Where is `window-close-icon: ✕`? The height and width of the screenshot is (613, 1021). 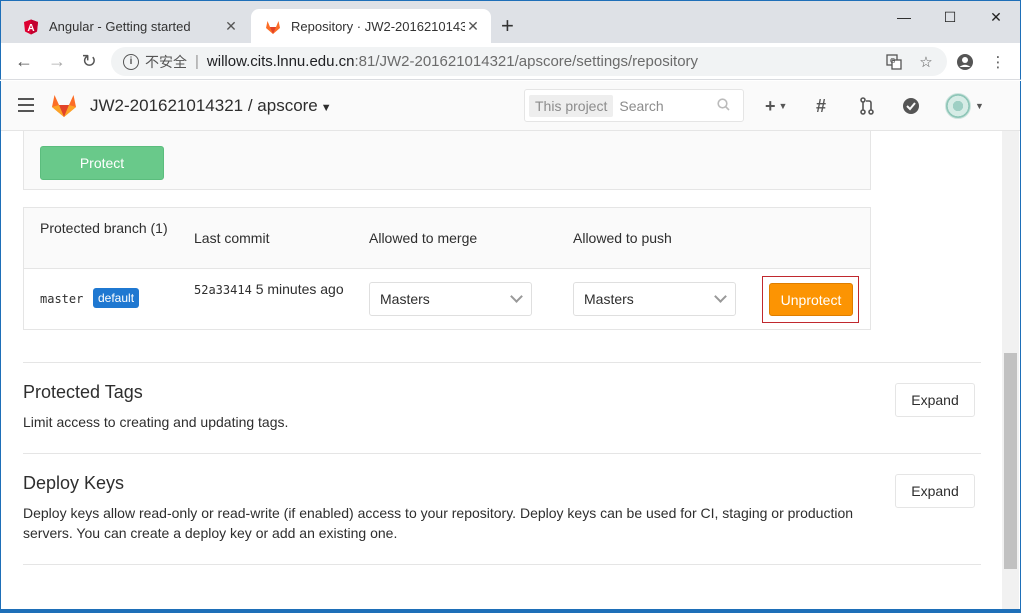 window-close-icon: ✕ is located at coordinates (996, 17).